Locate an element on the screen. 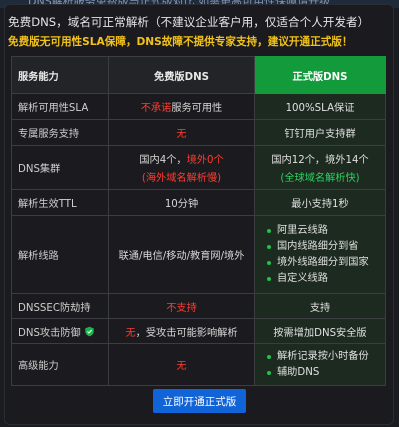 Image resolution: width=399 pixels, height=427 pixels. feature-cell: DNS集群 is located at coordinates (60, 167).